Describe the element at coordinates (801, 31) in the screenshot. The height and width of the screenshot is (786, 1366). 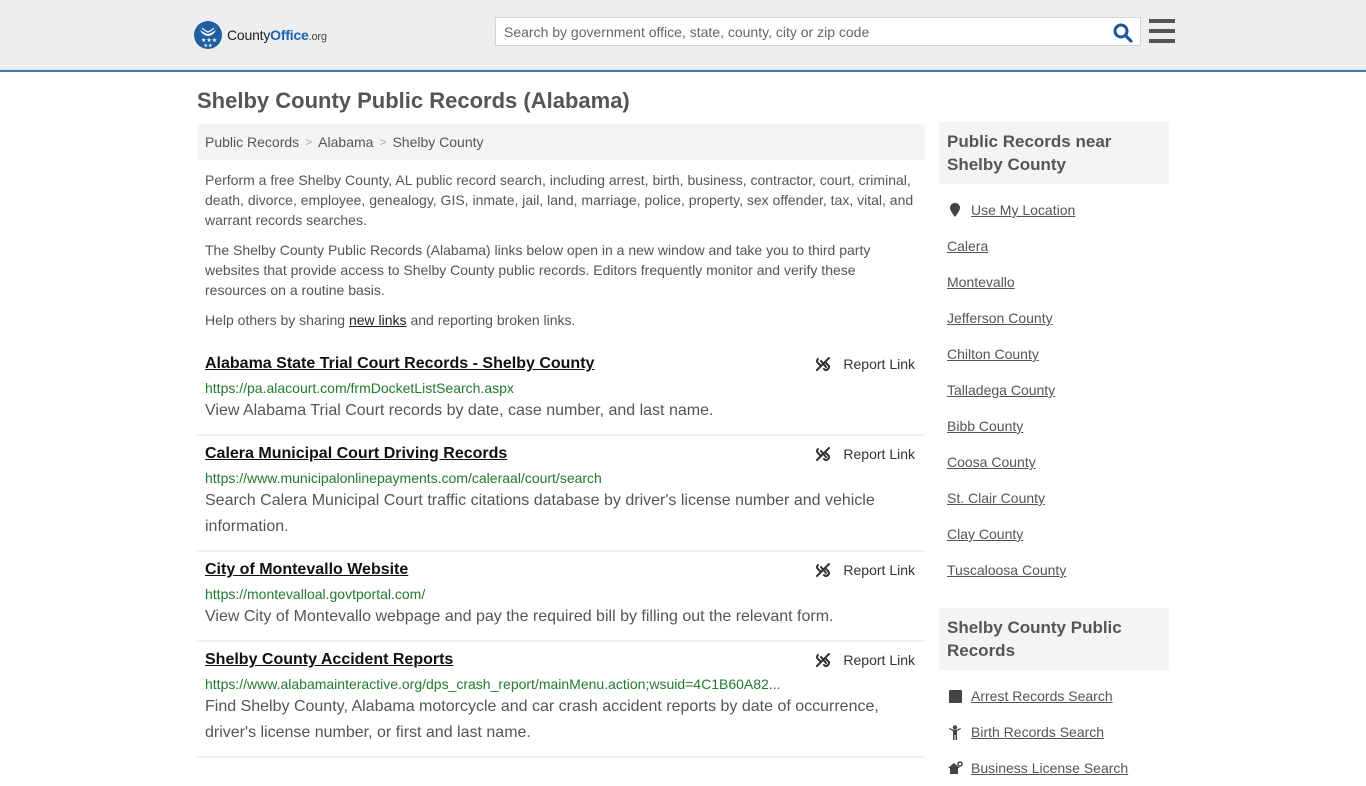
I see `search-input` at that location.